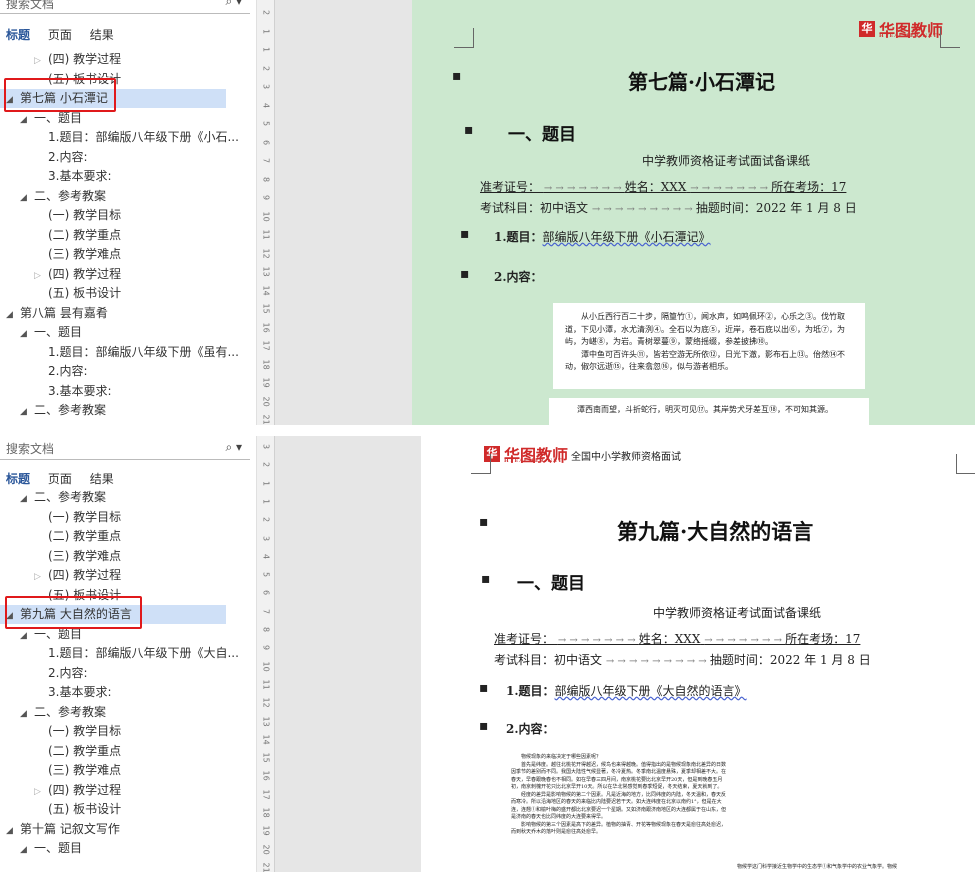 The image size is (975, 872). Describe the element at coordinates (950, 38) in the screenshot. I see `margin-corner-mark` at that location.